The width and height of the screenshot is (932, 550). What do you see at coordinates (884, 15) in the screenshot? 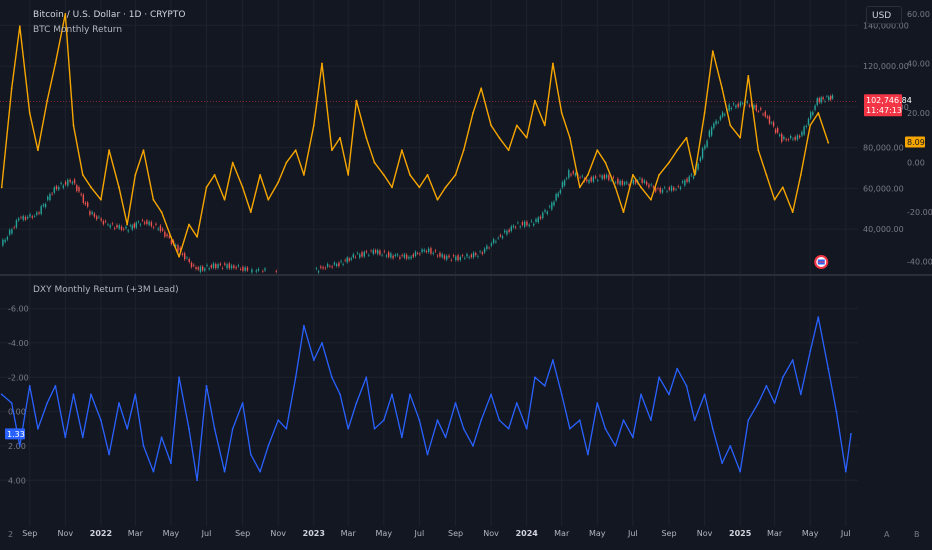
I see `currency-selector-button: USD` at bounding box center [884, 15].